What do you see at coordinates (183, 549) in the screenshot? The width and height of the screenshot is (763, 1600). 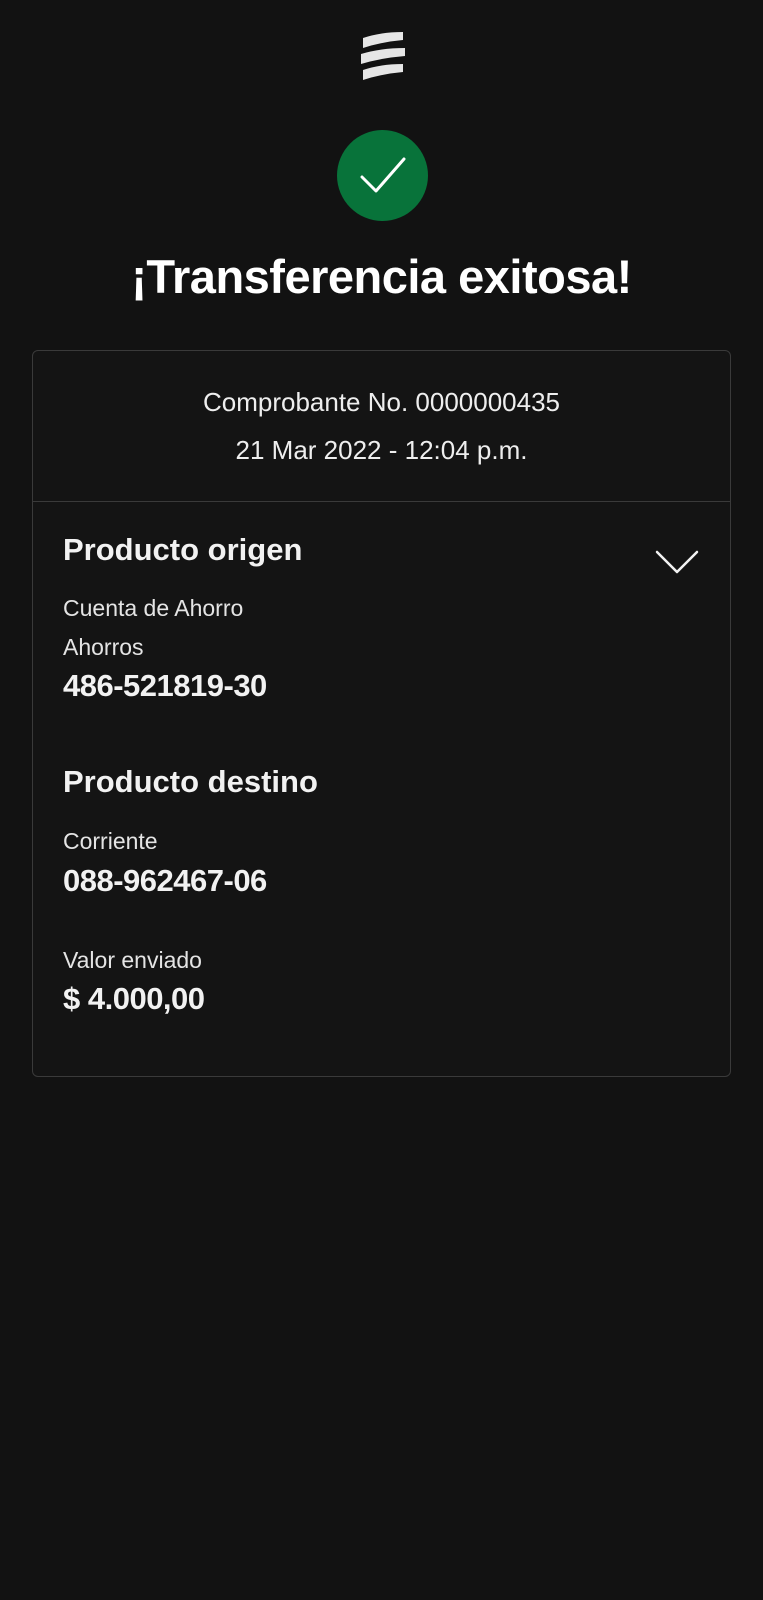 I see `origin-section-title: Producto origen` at bounding box center [183, 549].